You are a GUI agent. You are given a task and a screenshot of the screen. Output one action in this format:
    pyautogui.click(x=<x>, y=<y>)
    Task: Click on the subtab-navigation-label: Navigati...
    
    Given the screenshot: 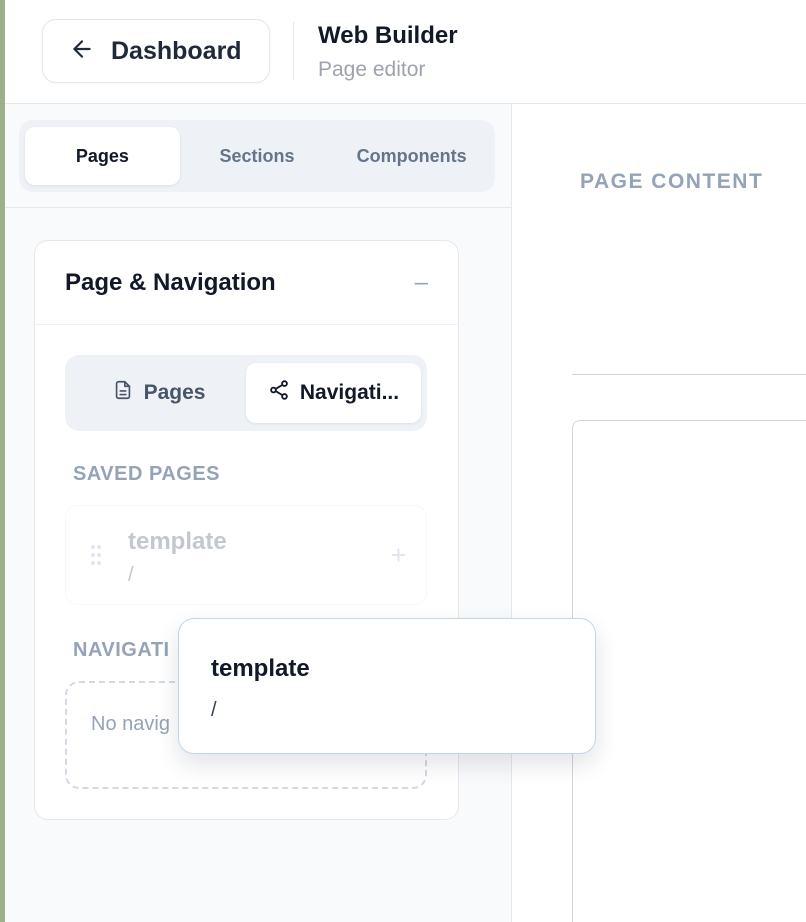 What is the action you would take?
    pyautogui.click(x=349, y=392)
    